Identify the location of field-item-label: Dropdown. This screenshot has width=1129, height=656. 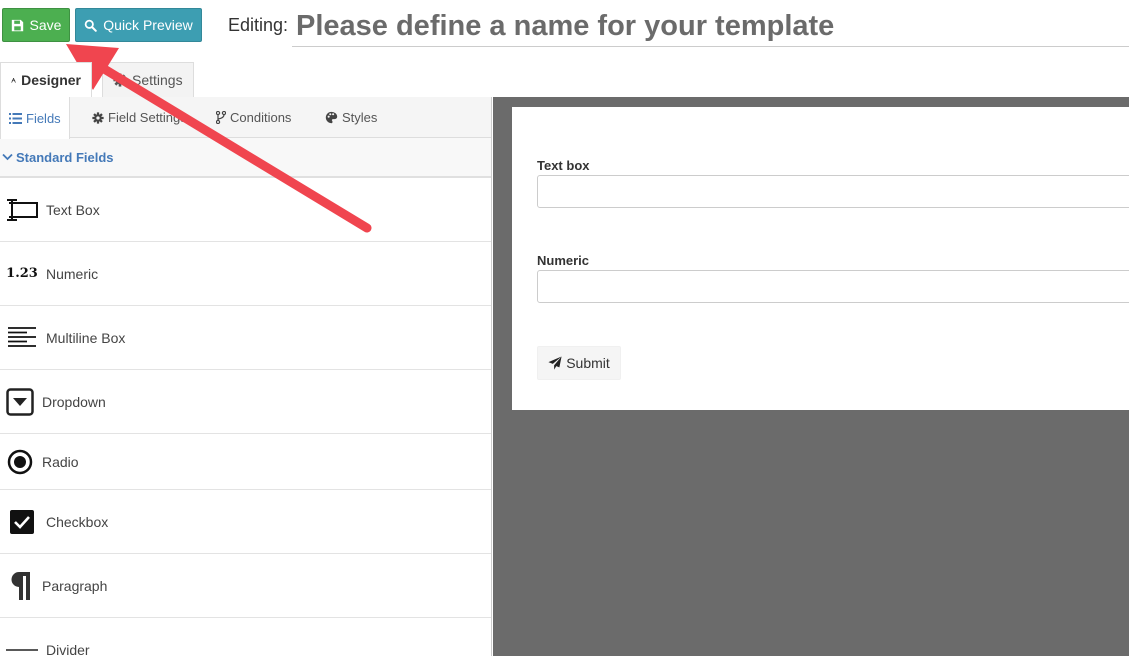
(74, 401).